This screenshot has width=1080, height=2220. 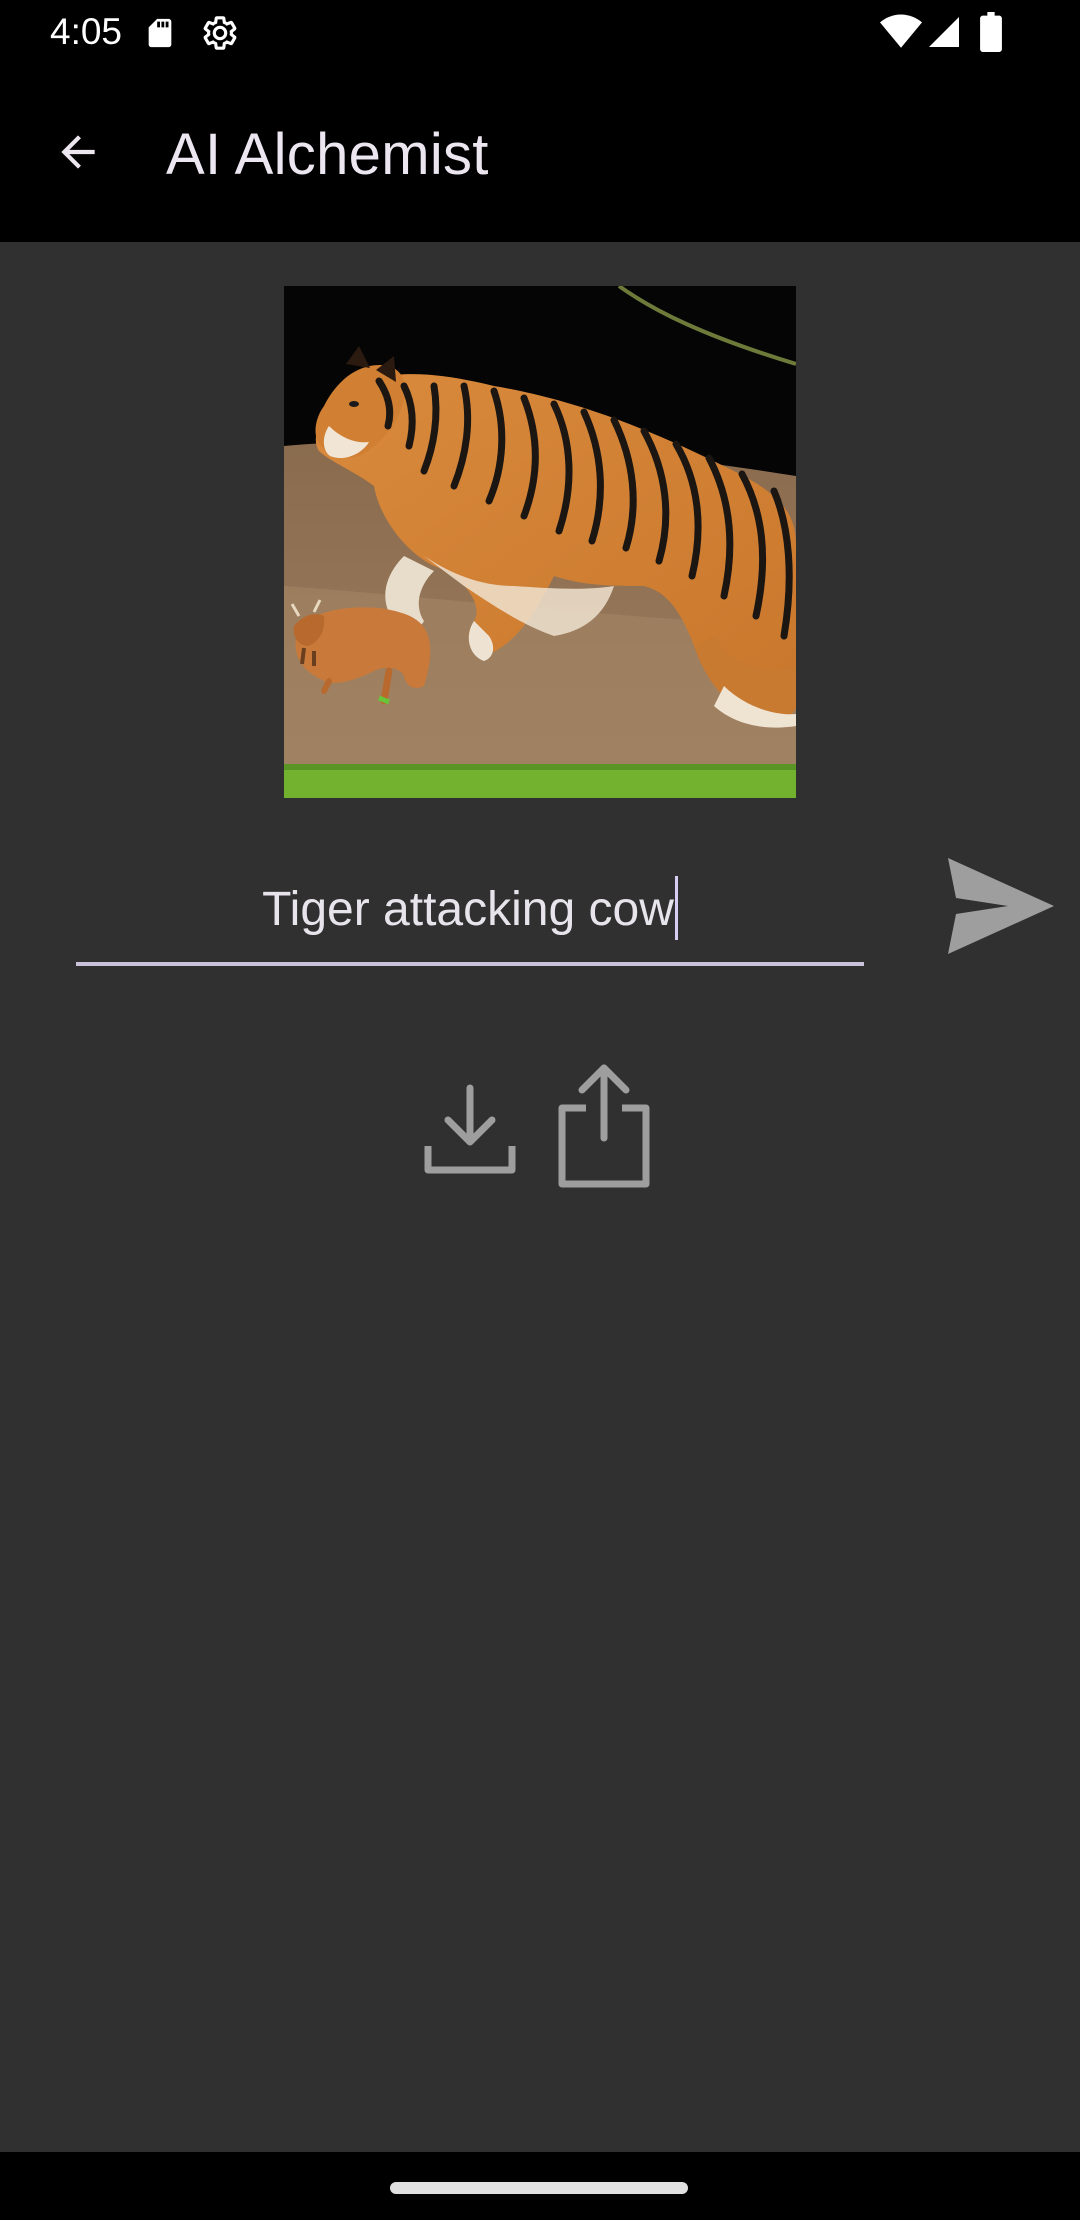 I want to click on wifi-icon, so click(x=901, y=34).